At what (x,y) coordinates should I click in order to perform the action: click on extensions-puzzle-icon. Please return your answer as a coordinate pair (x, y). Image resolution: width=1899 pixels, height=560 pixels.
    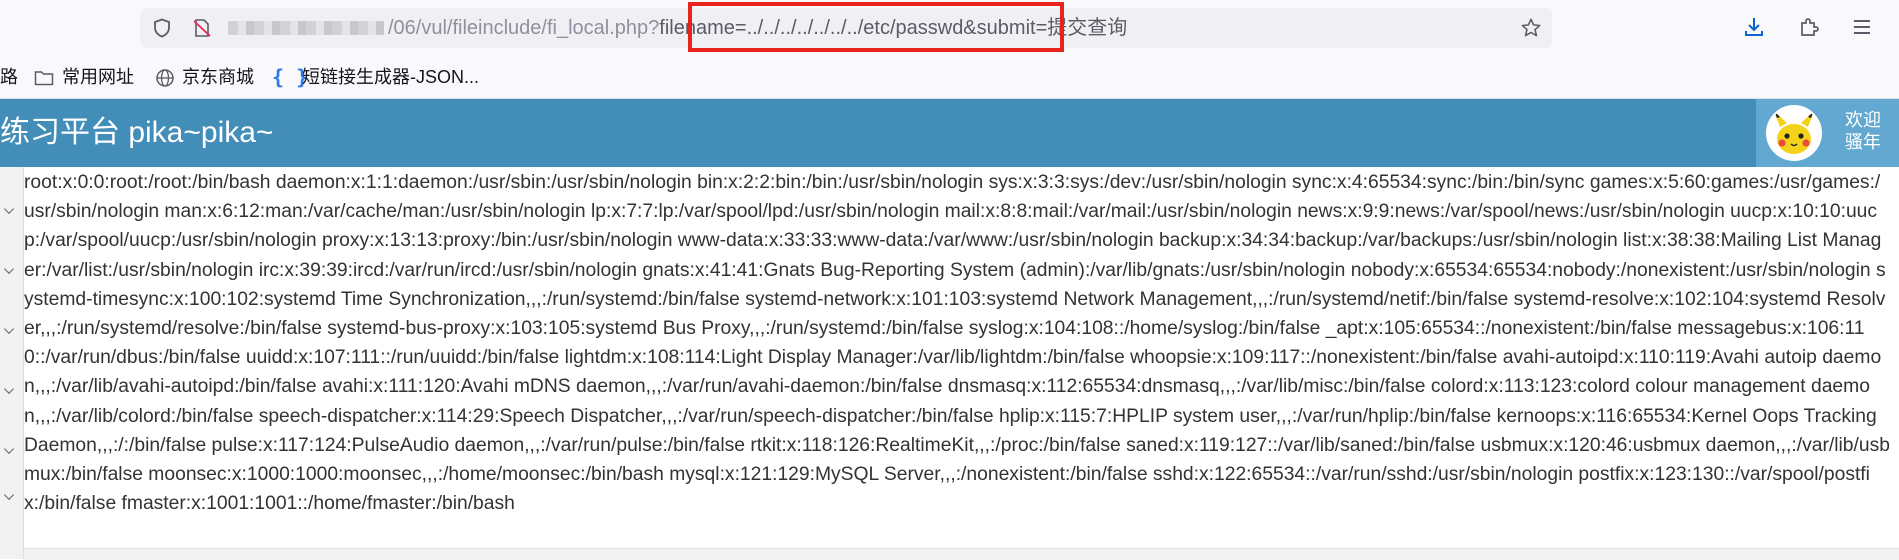
    Looking at the image, I should click on (1809, 27).